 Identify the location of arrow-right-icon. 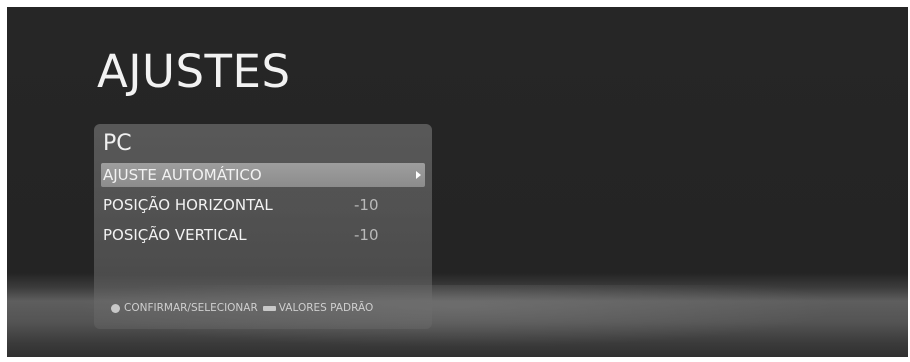
(418, 175).